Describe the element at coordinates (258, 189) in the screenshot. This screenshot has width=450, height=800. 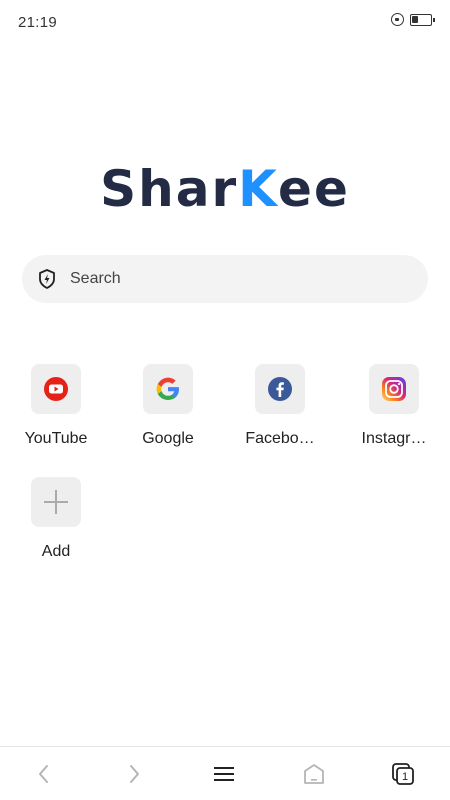
I see `logo-text-accent: K` at that location.